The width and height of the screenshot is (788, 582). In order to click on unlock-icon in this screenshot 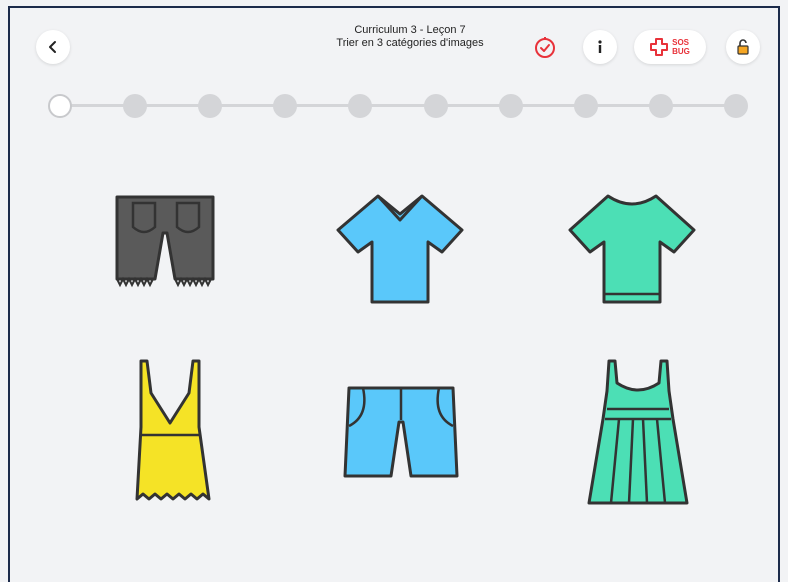, I will do `click(743, 47)`.